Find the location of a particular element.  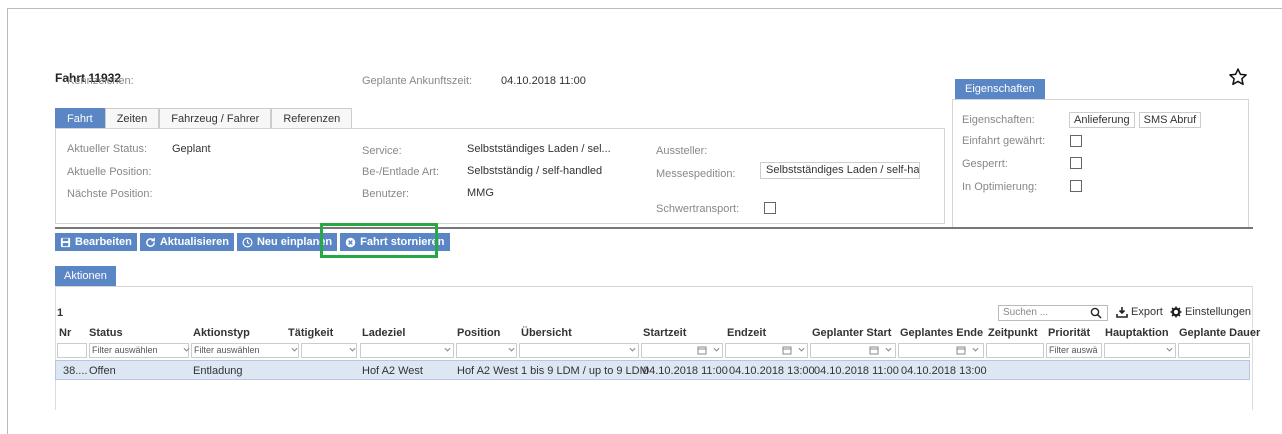

cell-endzeit: 04.10.2018 13:00 is located at coordinates (772, 371).